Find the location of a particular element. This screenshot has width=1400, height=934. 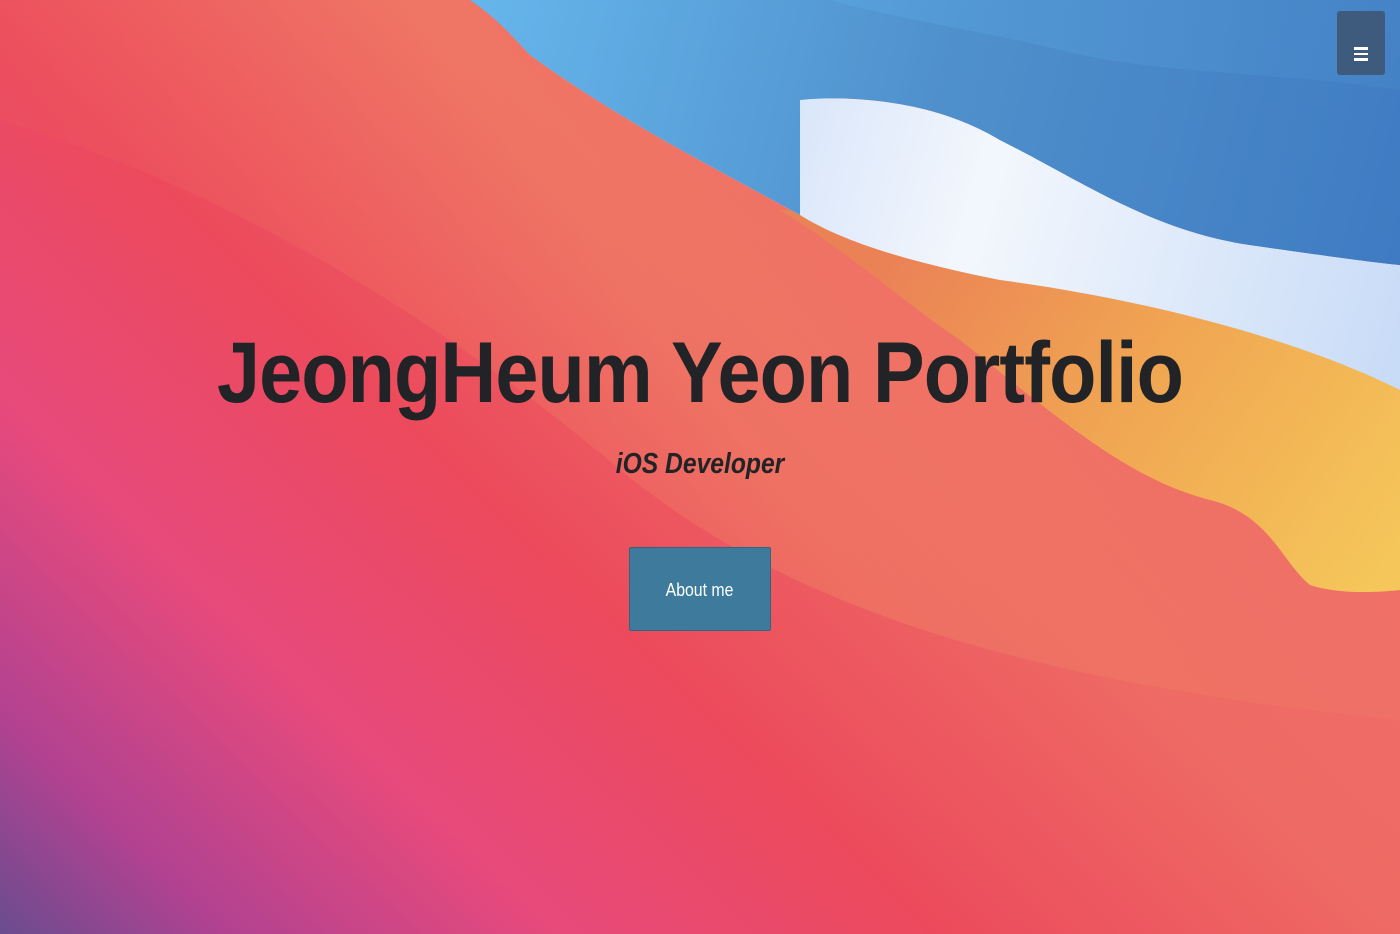

about-me-button-label: About me is located at coordinates (700, 590).